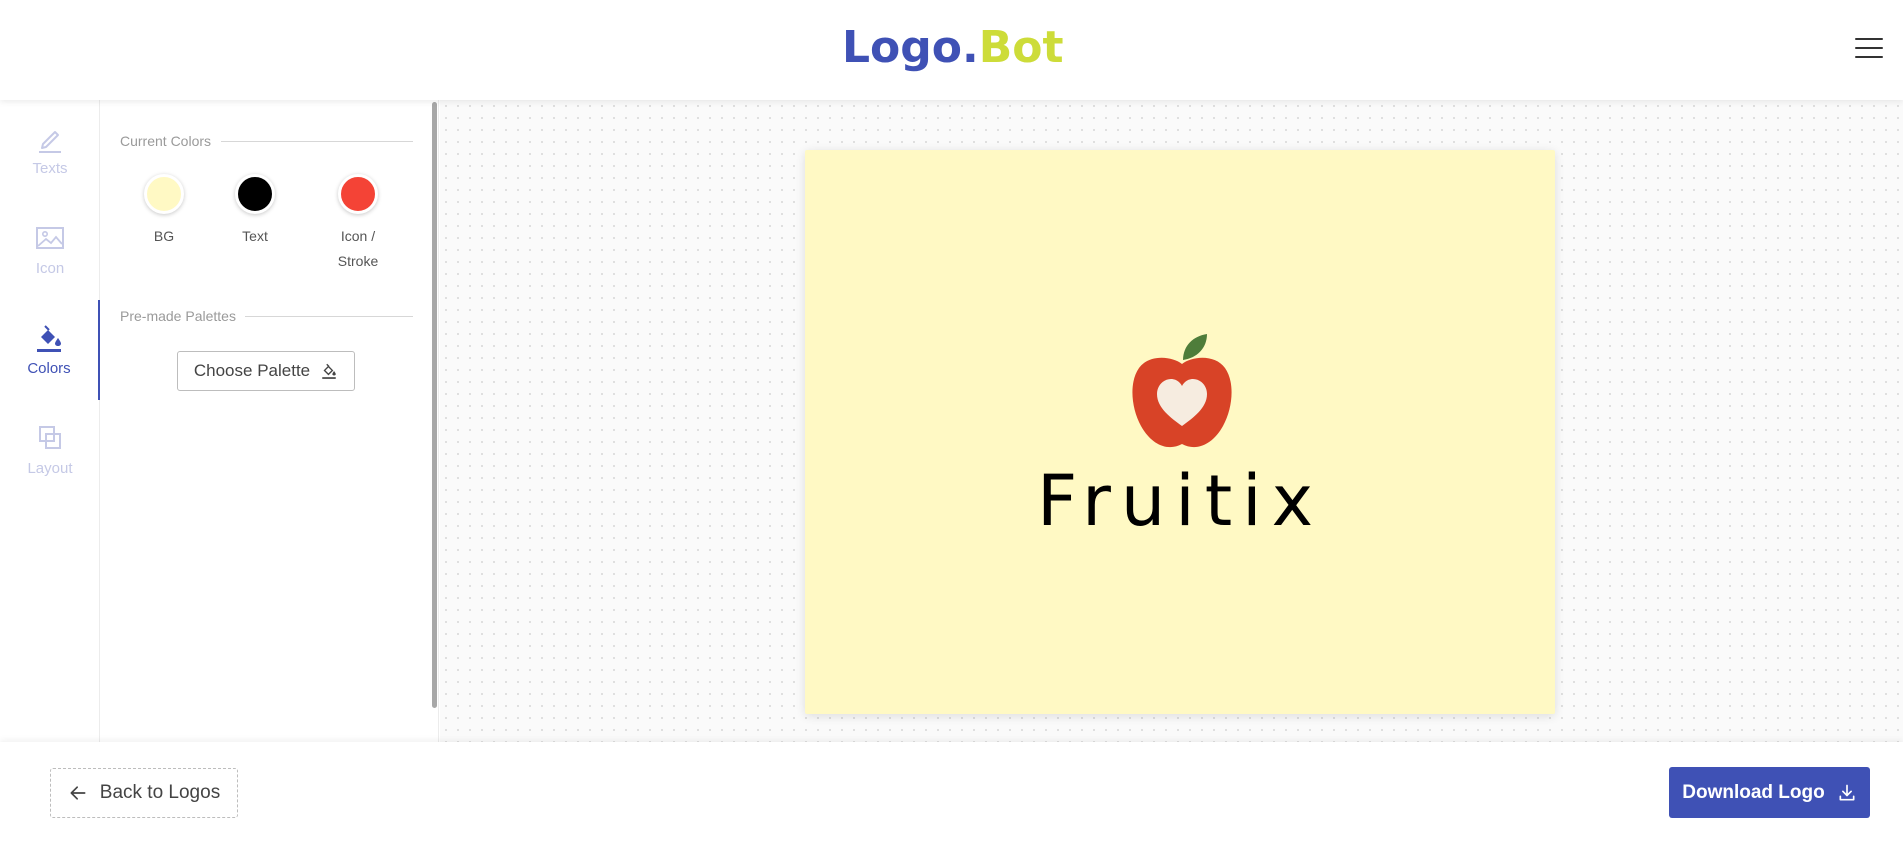 This screenshot has height=842, width=1903. Describe the element at coordinates (50, 468) in the screenshot. I see `sidenav-item-label: Layout` at that location.